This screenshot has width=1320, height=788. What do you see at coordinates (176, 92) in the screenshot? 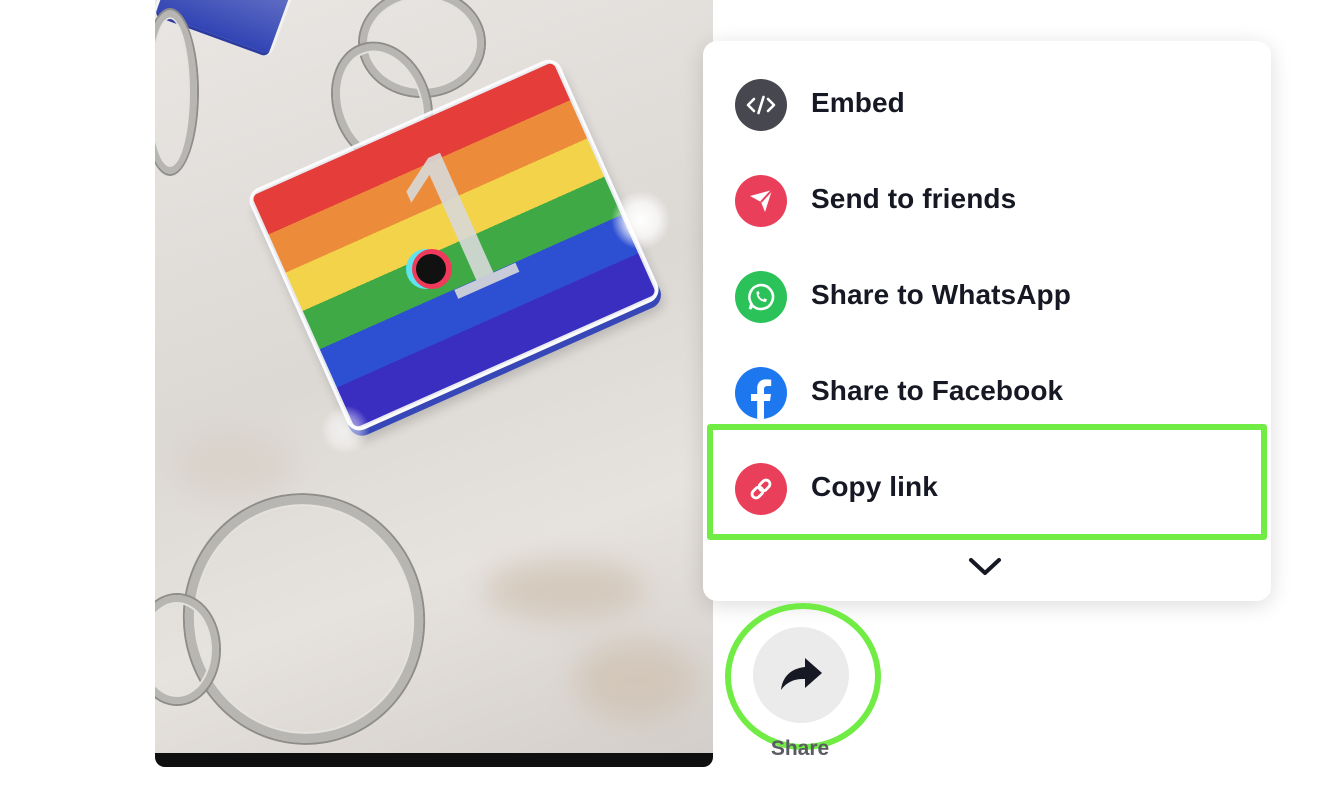
I see `key-ring` at bounding box center [176, 92].